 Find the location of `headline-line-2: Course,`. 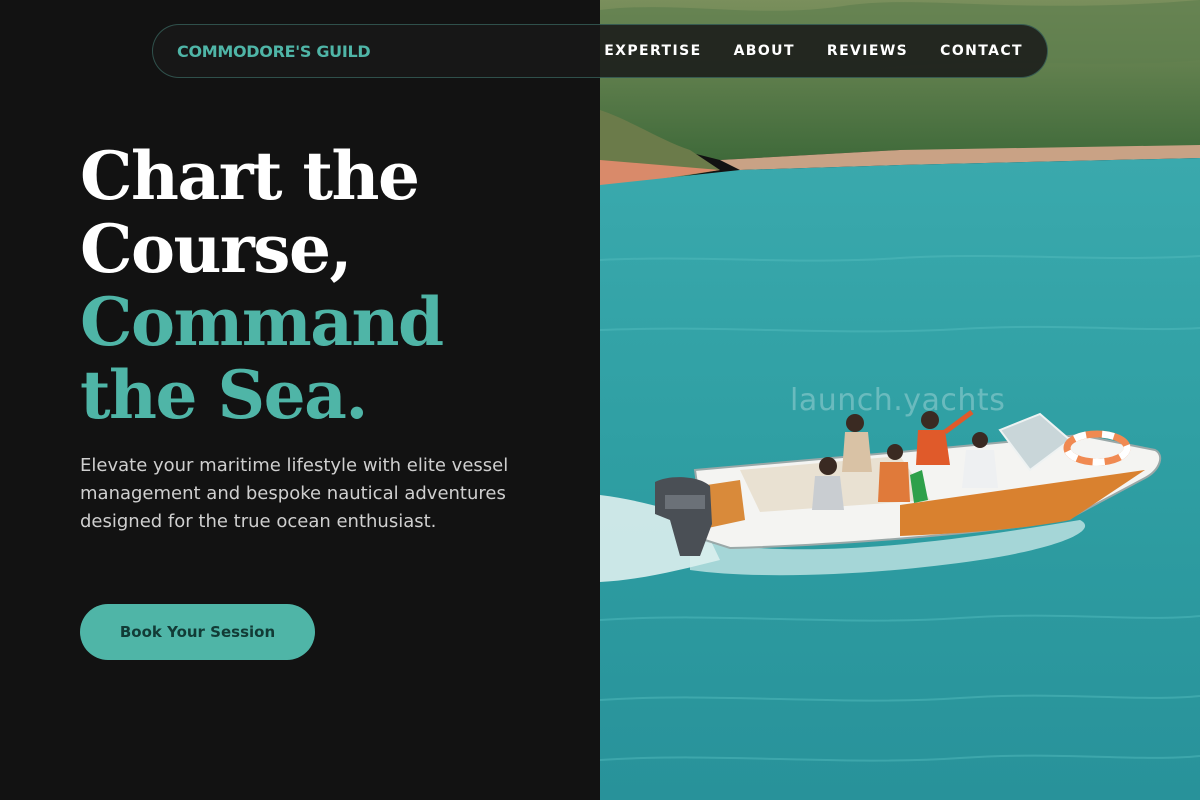

headline-line-2: Course, is located at coordinates (216, 249).